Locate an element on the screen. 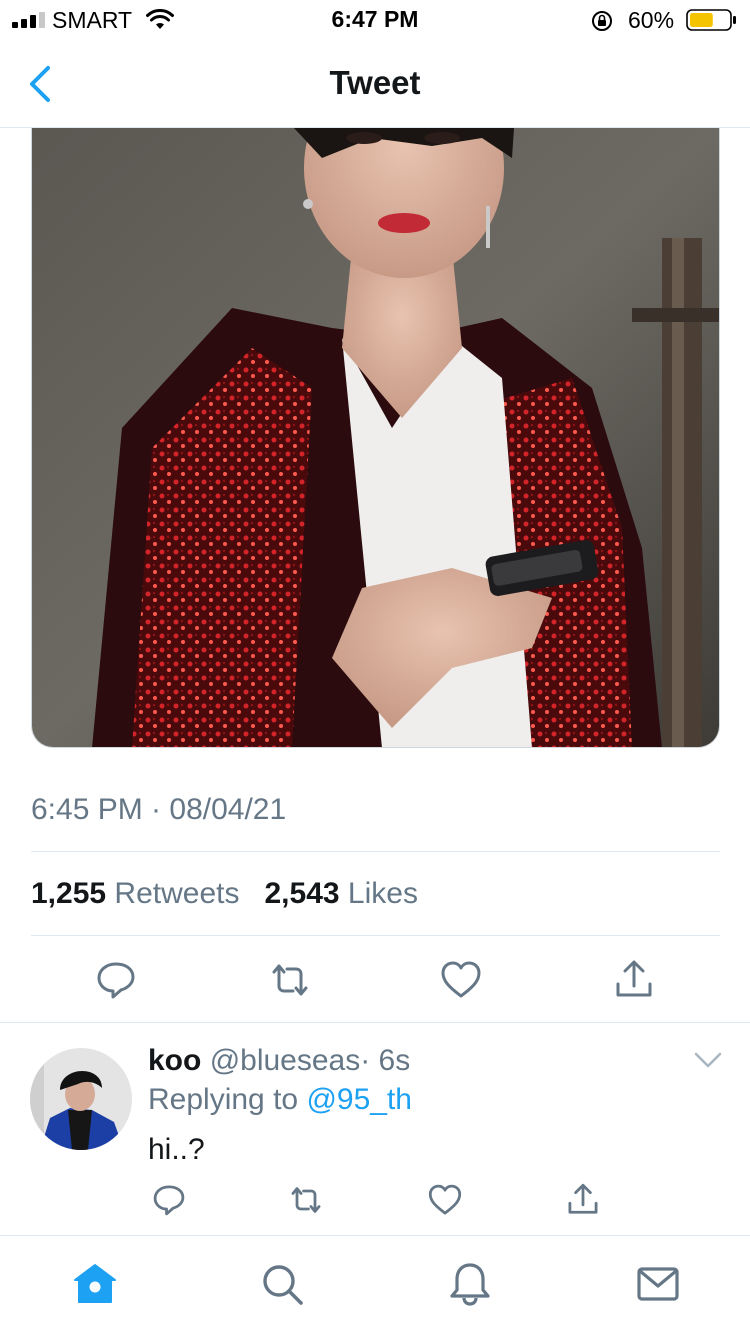  retweets-label: Retweets is located at coordinates (177, 893).